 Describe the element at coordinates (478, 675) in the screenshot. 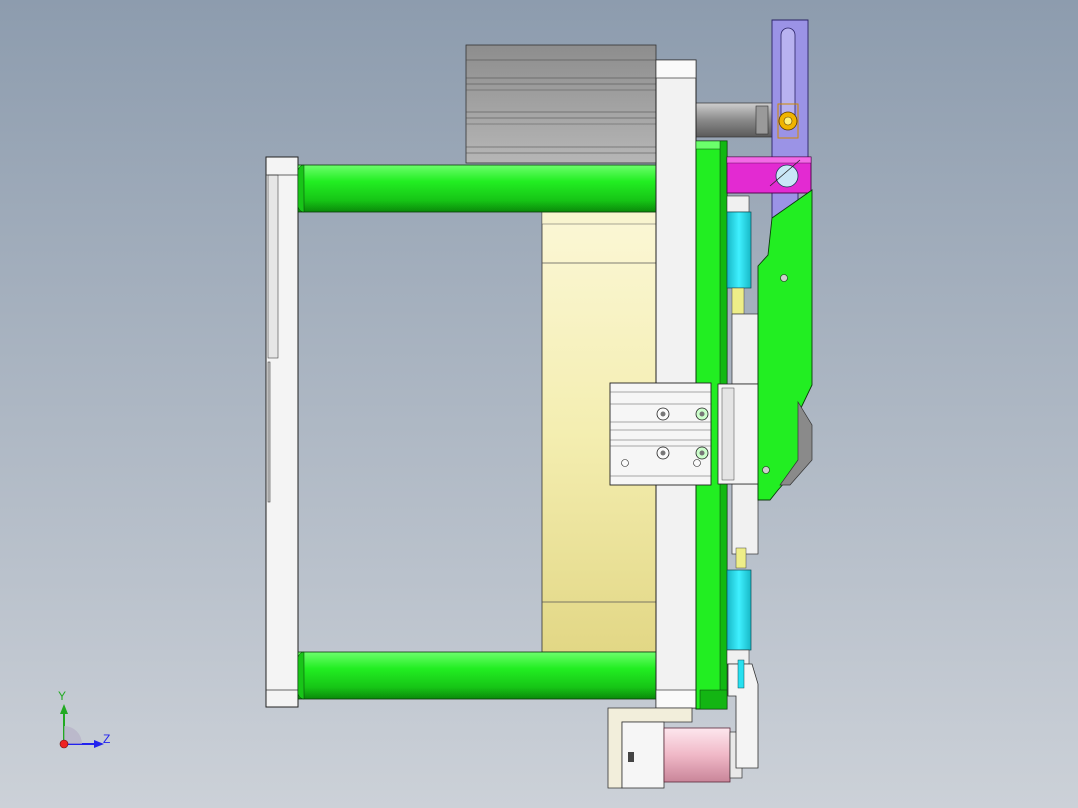

I see `lower-guide-rod` at that location.